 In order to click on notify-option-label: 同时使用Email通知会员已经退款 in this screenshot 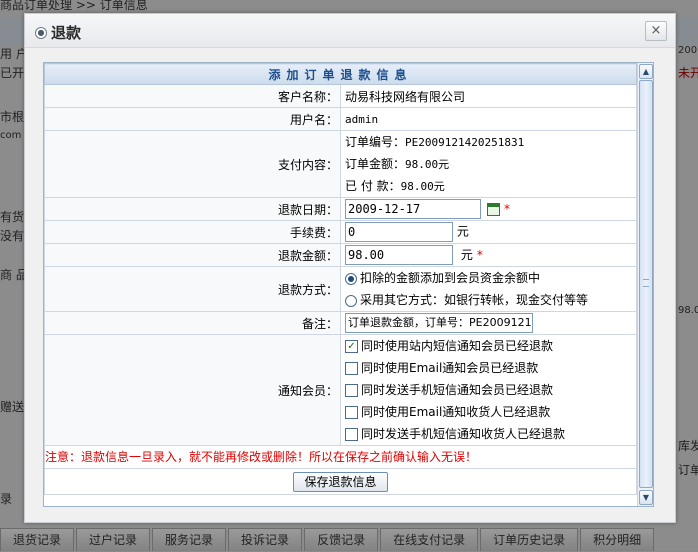, I will do `click(450, 368)`.